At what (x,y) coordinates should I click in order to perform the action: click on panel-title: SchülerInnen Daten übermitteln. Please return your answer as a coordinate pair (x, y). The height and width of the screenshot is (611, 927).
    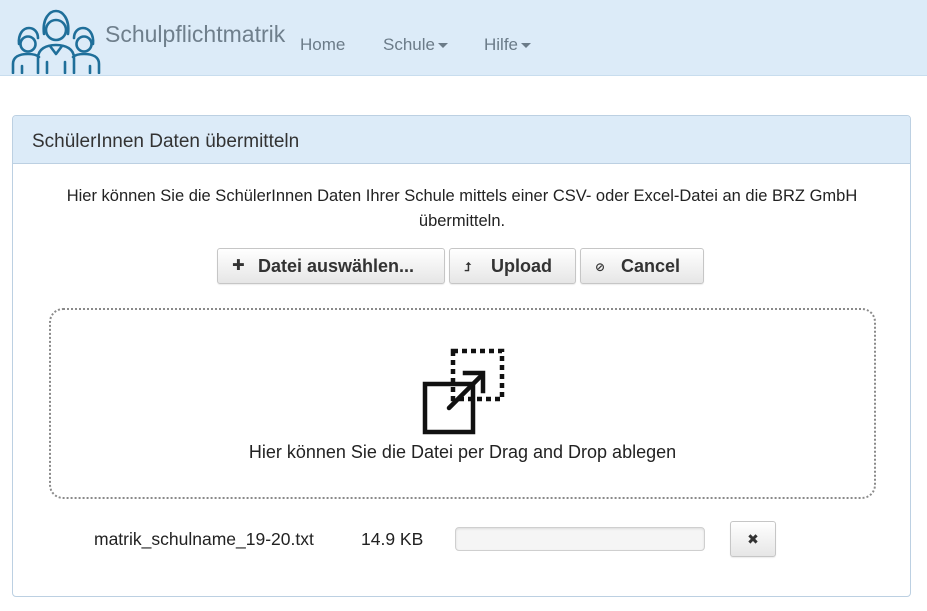
    Looking at the image, I should click on (166, 141).